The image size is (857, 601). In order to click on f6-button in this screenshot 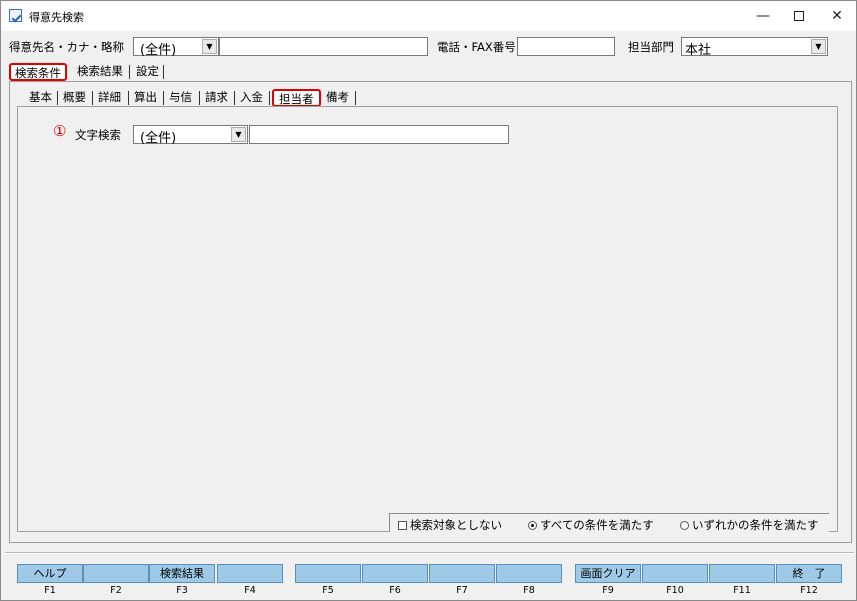, I will do `click(395, 573)`.